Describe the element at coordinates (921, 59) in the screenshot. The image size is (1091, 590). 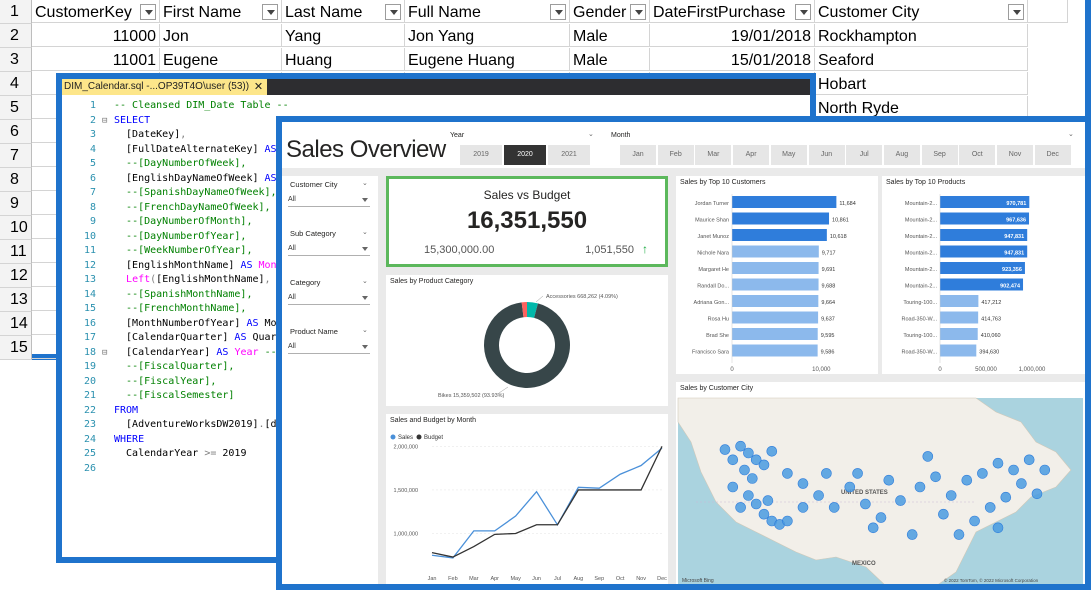
I see `table-cell: Seaford` at that location.